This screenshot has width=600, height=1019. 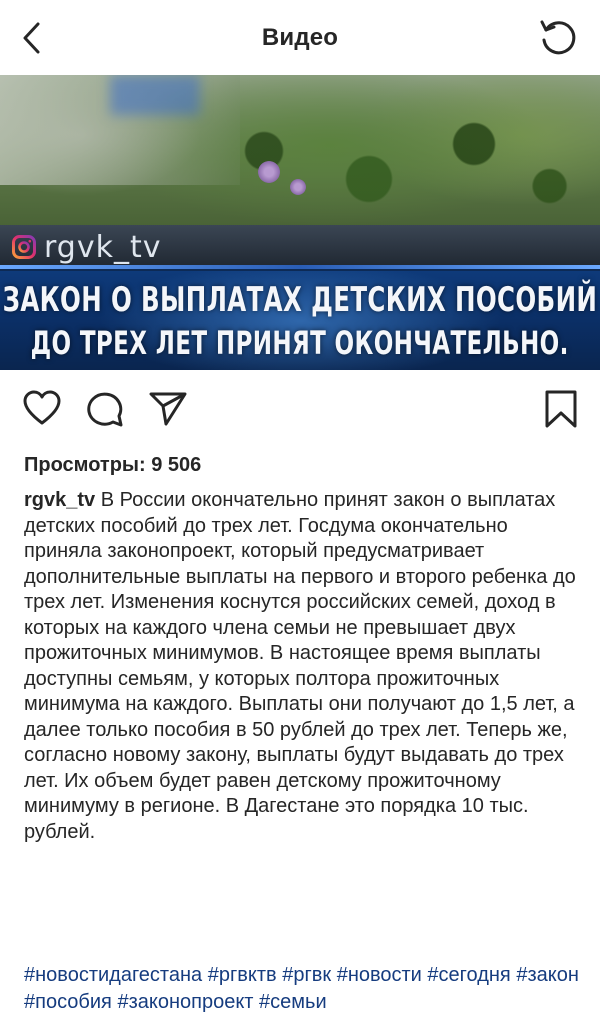 I want to click on heart-icon, so click(x=42, y=407).